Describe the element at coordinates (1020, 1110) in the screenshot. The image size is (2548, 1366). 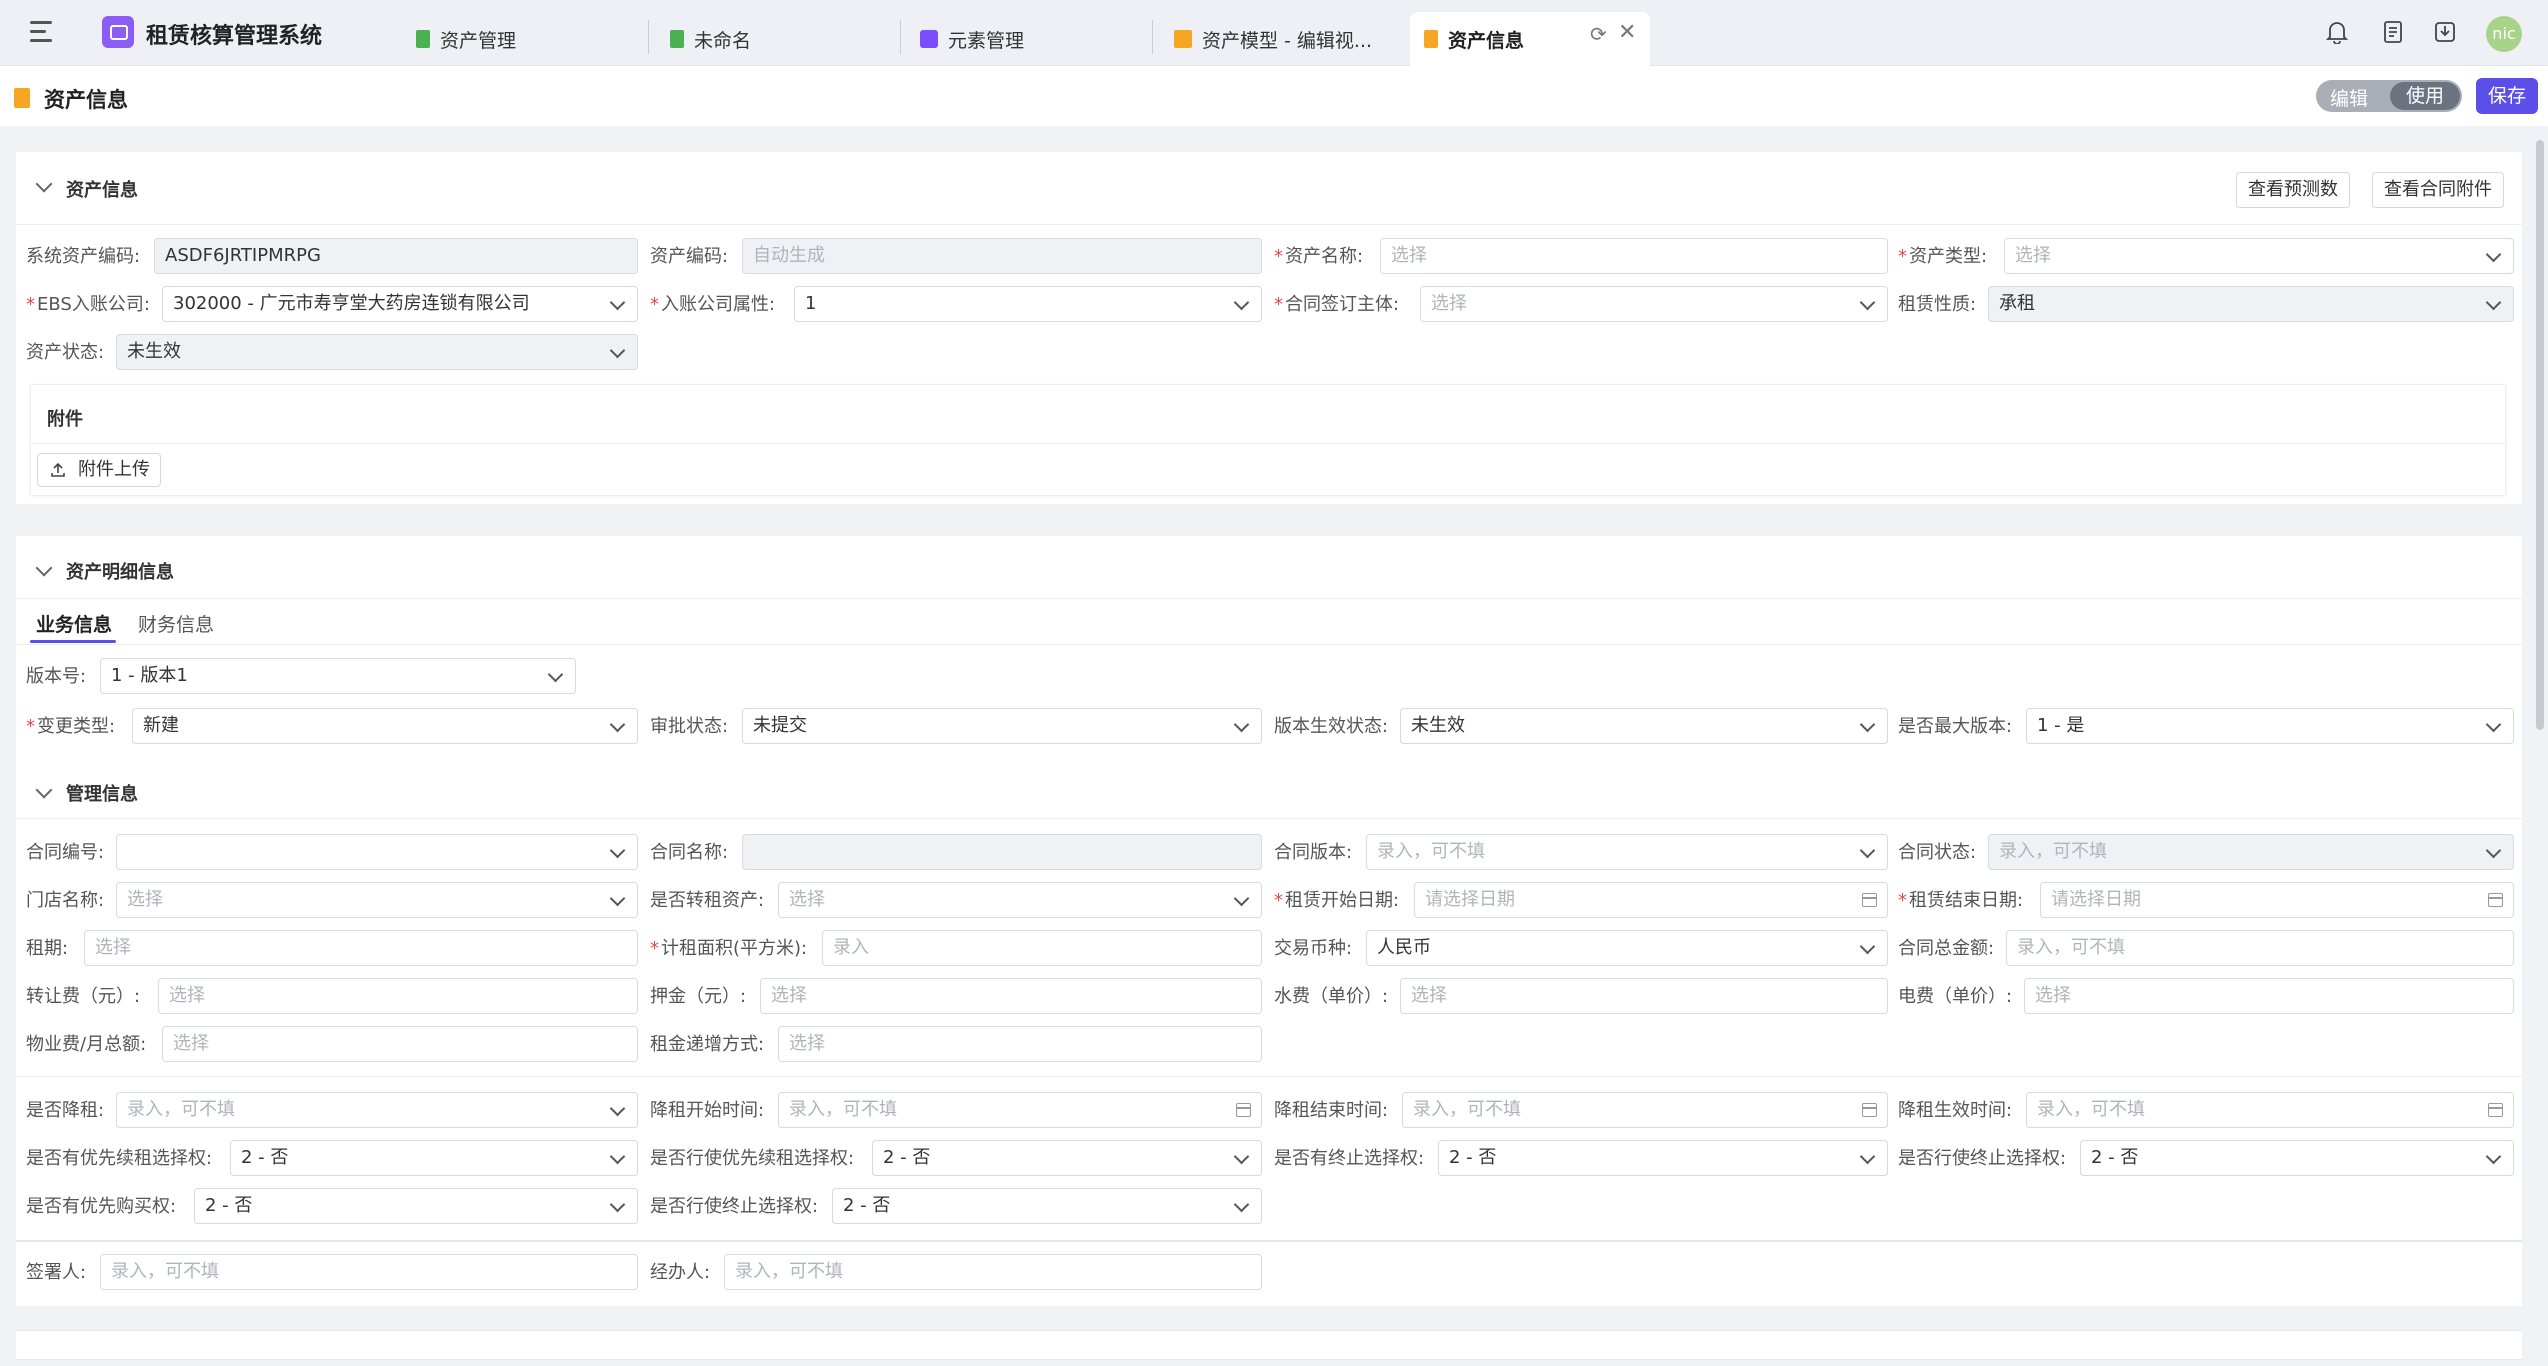
I see `reduce-start-date-picker: 录入，可不填` at that location.